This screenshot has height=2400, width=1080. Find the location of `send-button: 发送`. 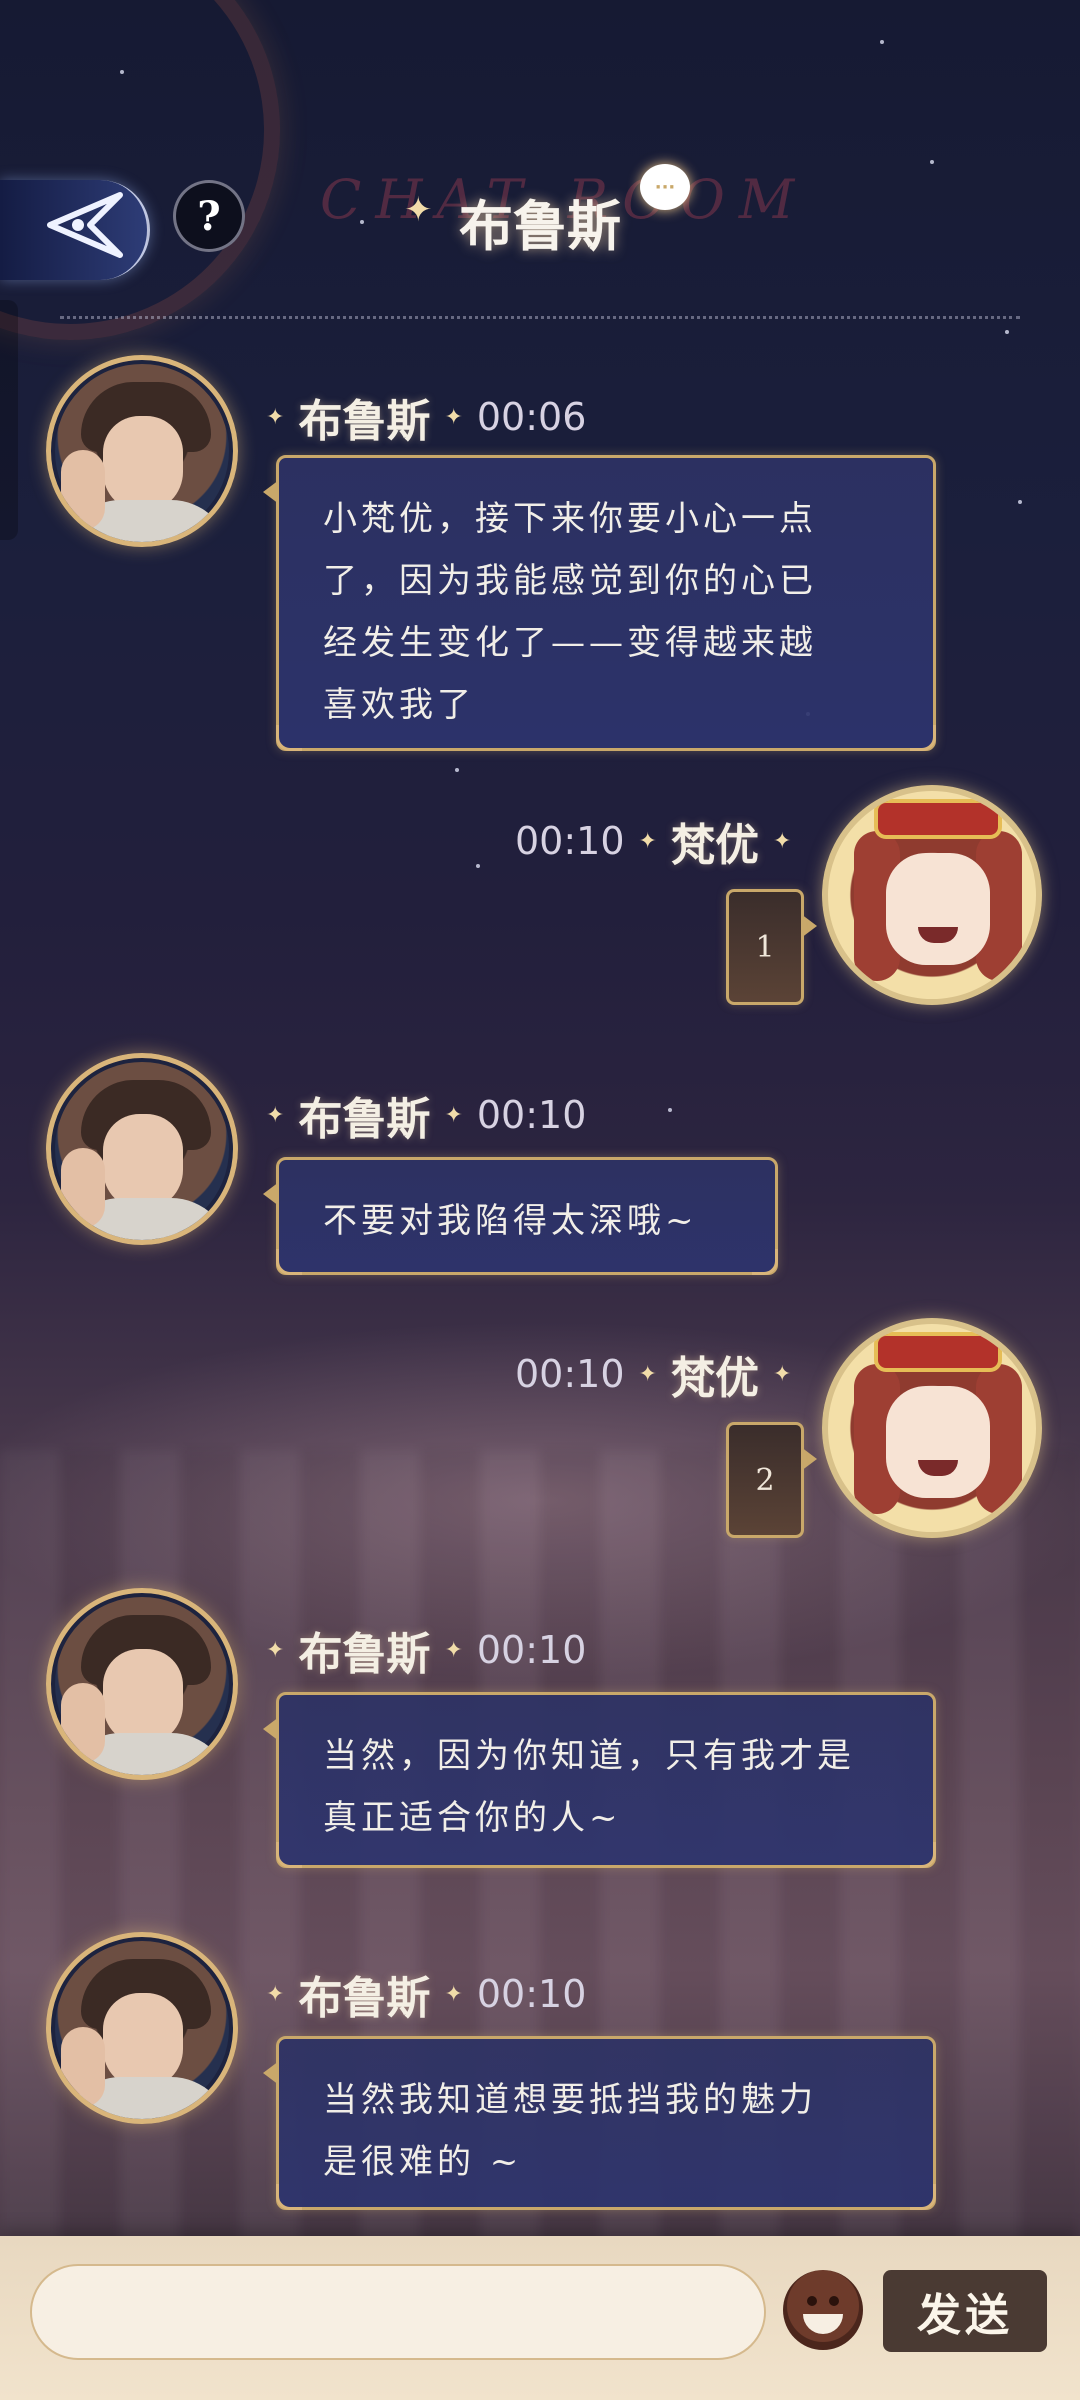

send-button: 发送 is located at coordinates (965, 2311).